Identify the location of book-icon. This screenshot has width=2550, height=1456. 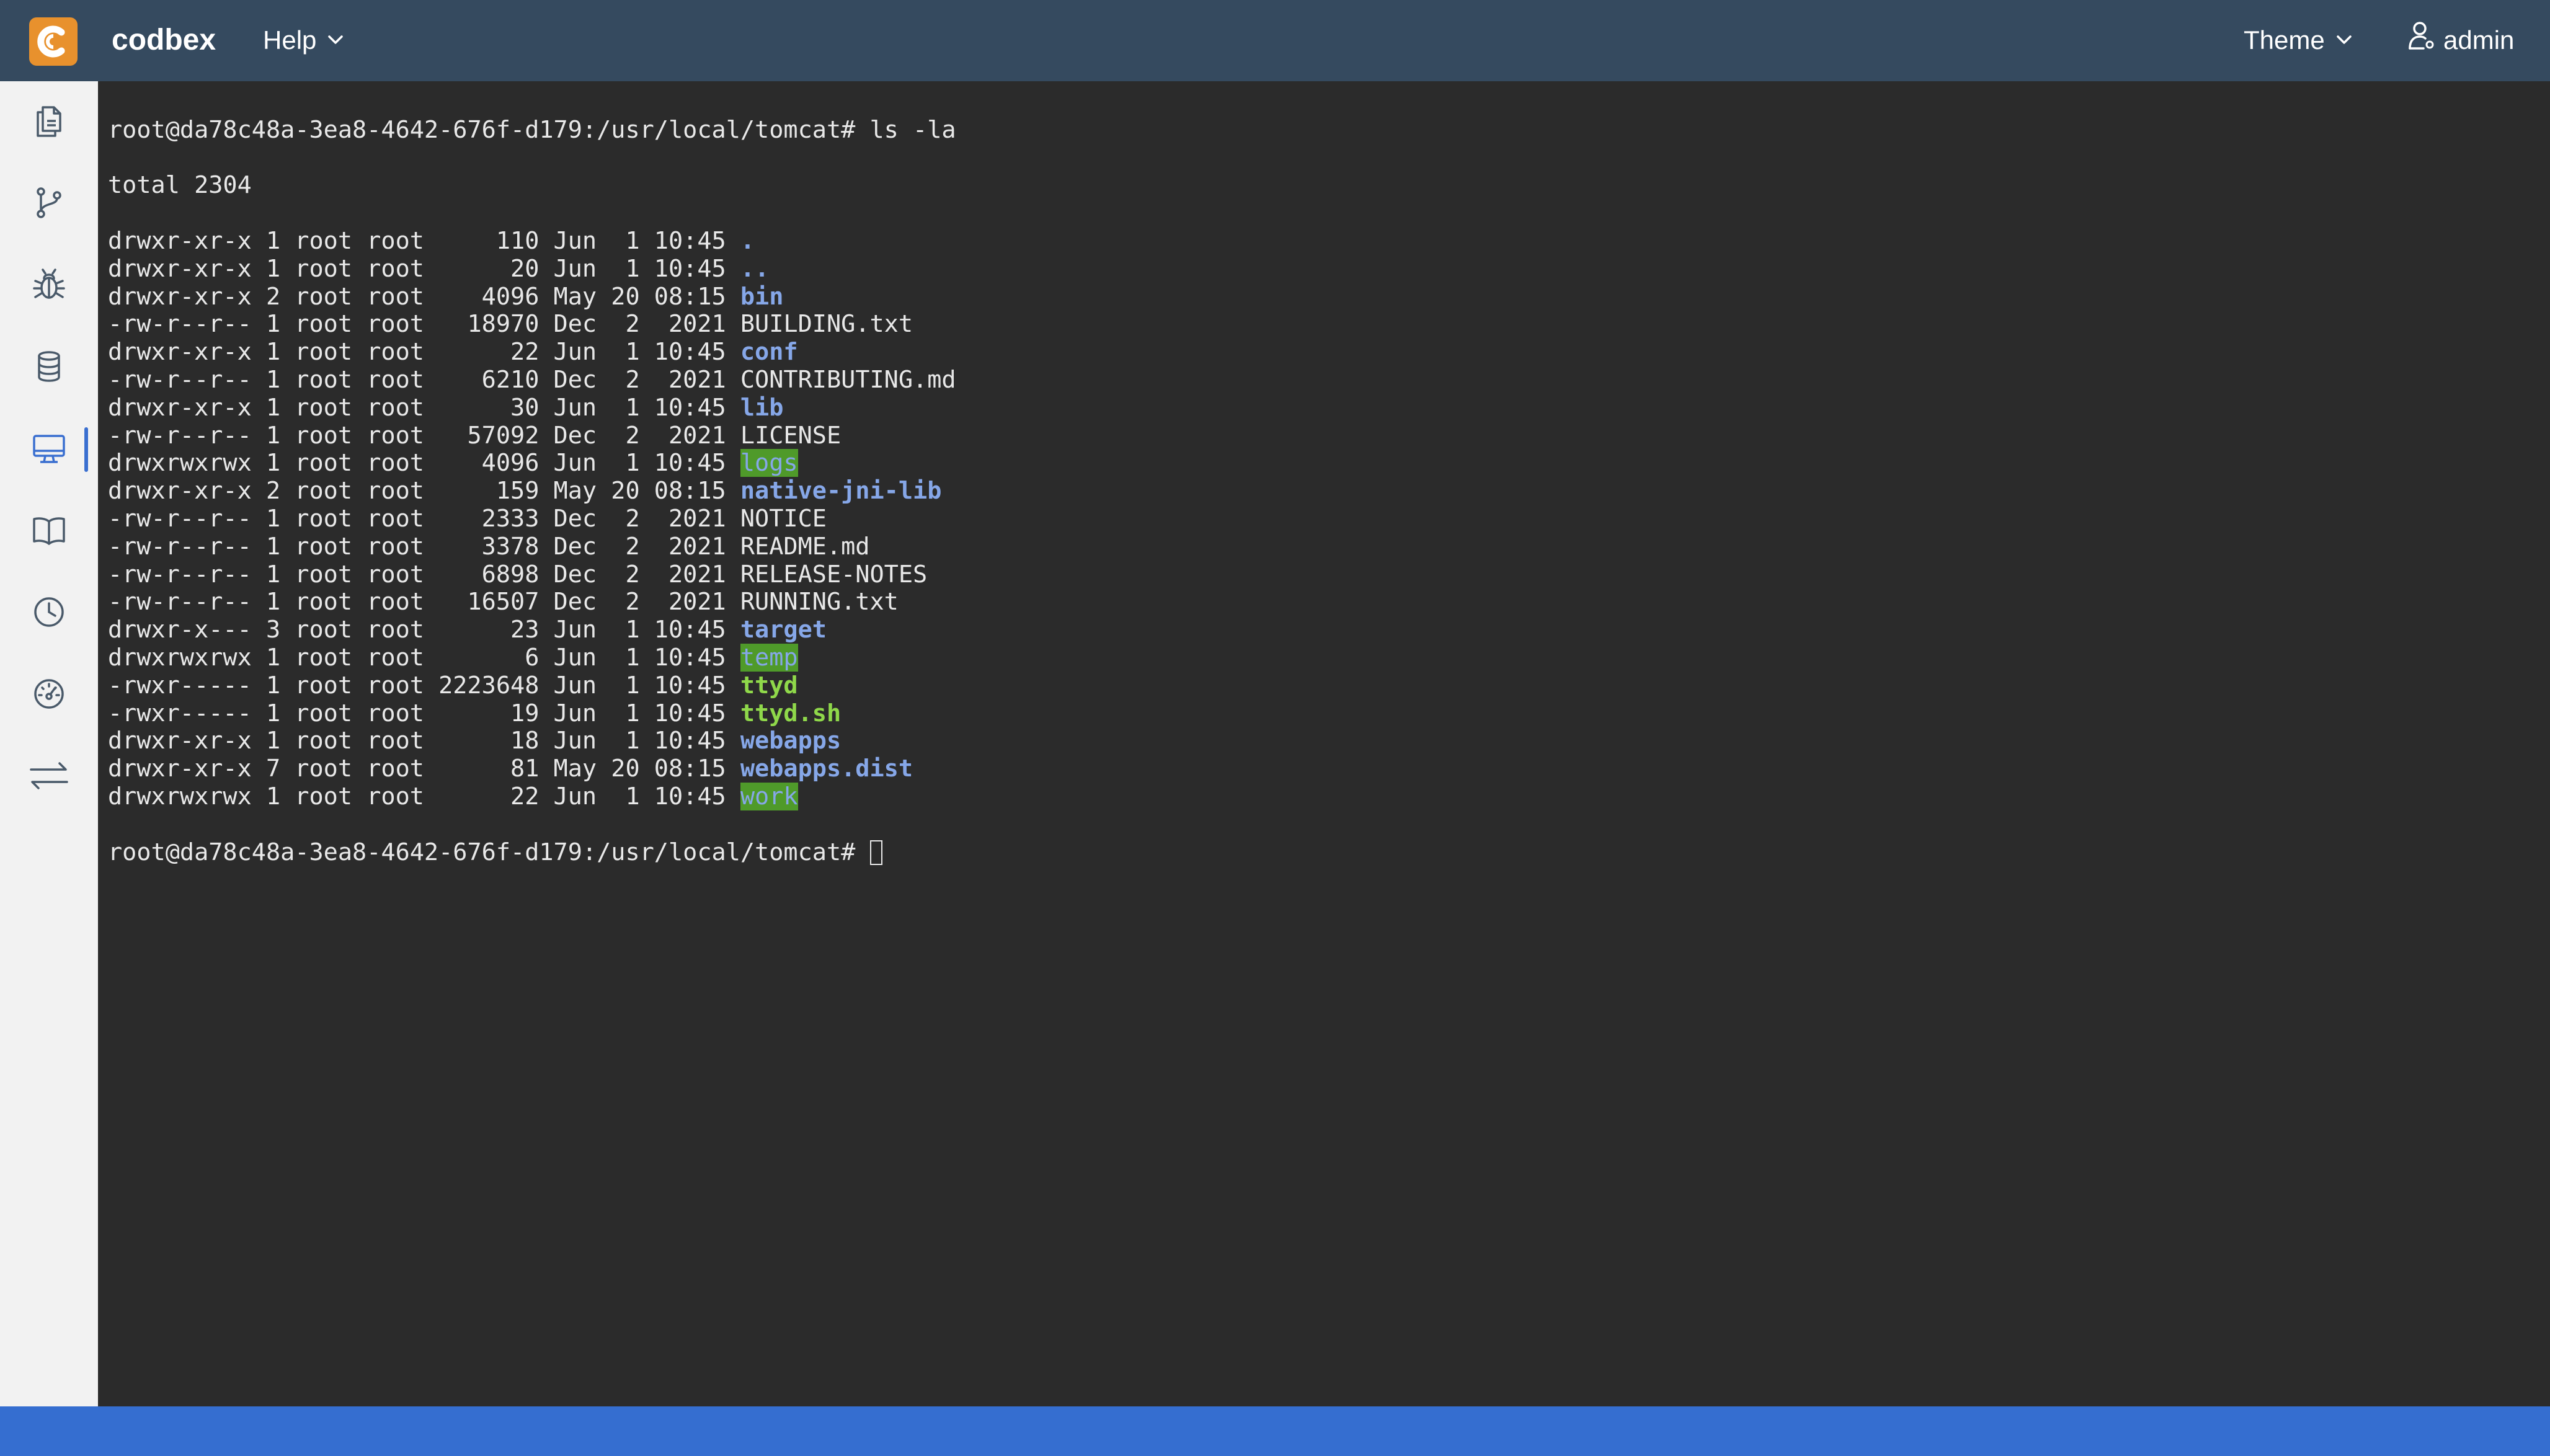
(49, 532).